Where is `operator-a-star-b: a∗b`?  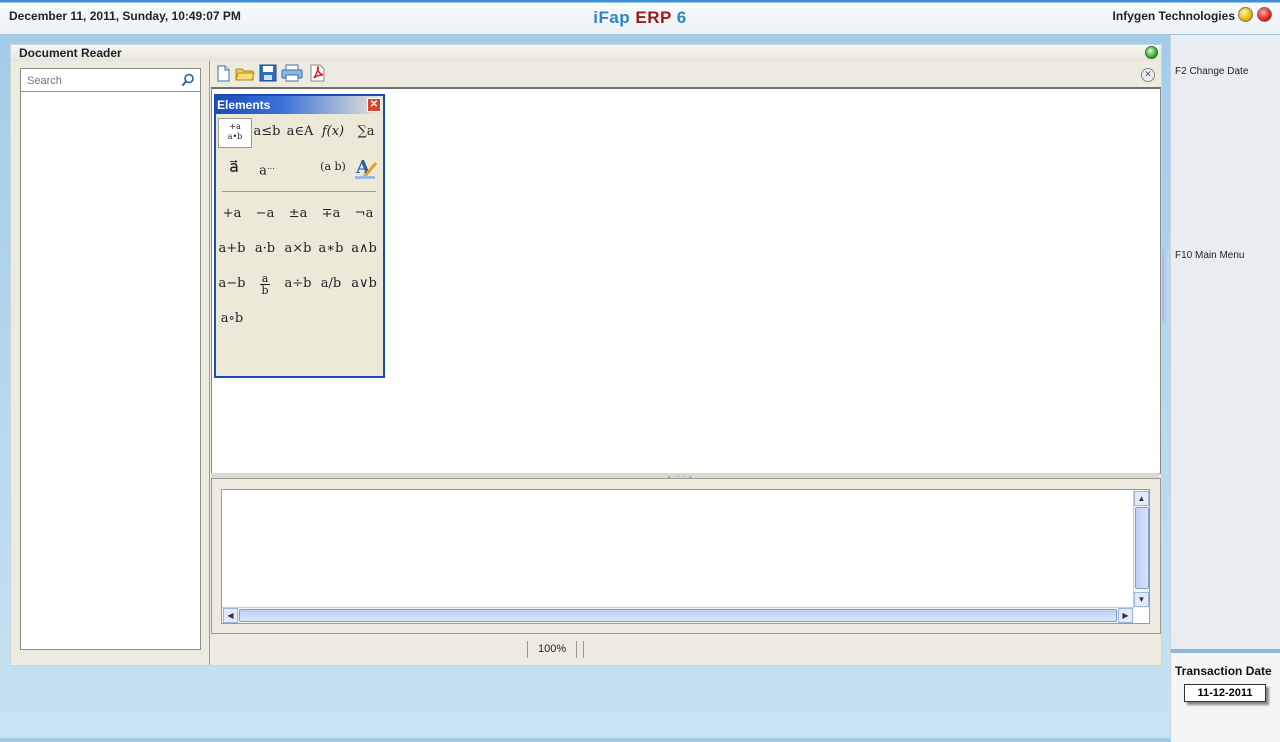 operator-a-star-b: a∗b is located at coordinates (331, 249).